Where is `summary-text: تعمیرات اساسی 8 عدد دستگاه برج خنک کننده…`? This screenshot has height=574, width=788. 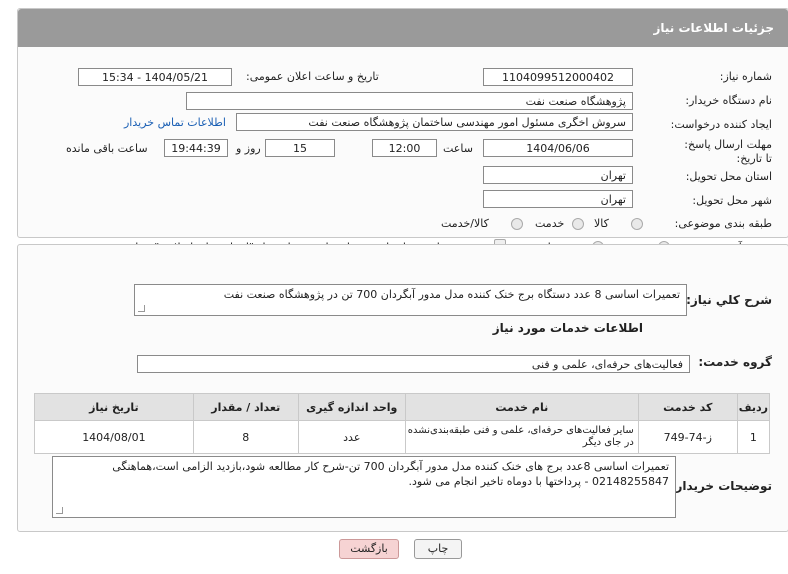
summary-text: تعمیرات اساسی 8 عدد دستگاه برج خنک کننده… is located at coordinates (451, 294).